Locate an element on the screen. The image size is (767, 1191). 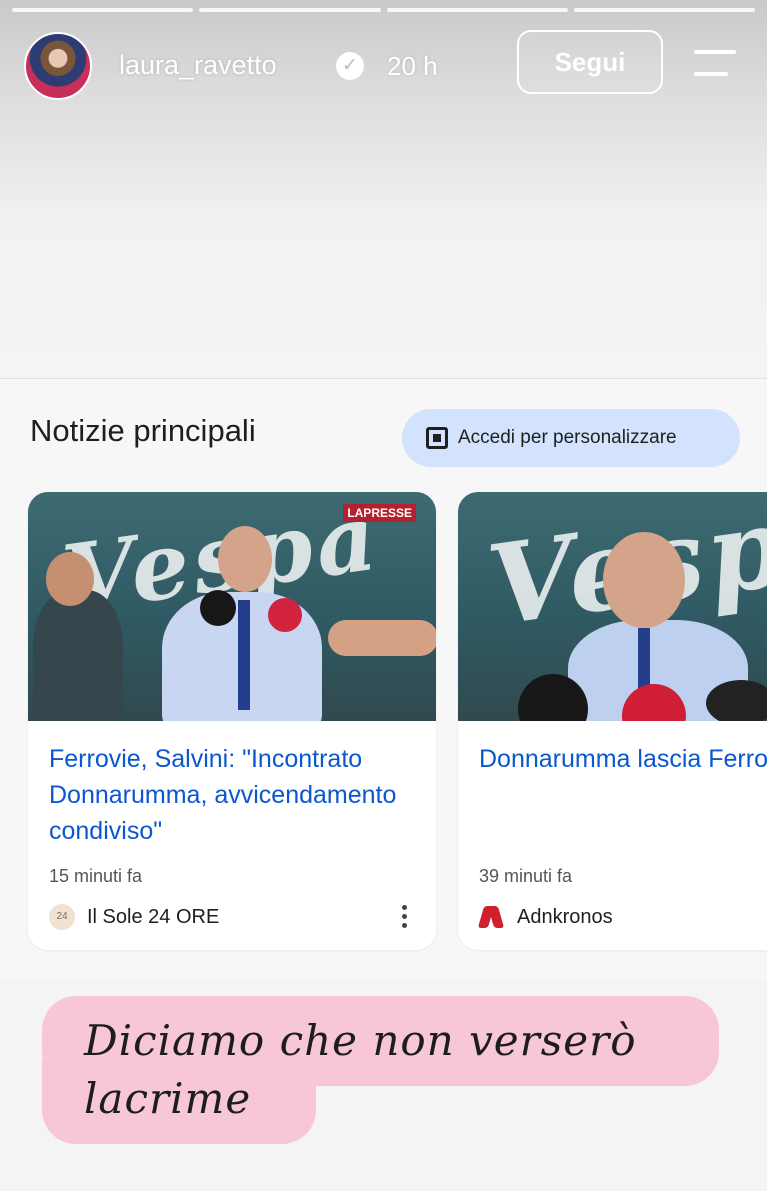
news-time: 39 minuti fa is located at coordinates (526, 876).